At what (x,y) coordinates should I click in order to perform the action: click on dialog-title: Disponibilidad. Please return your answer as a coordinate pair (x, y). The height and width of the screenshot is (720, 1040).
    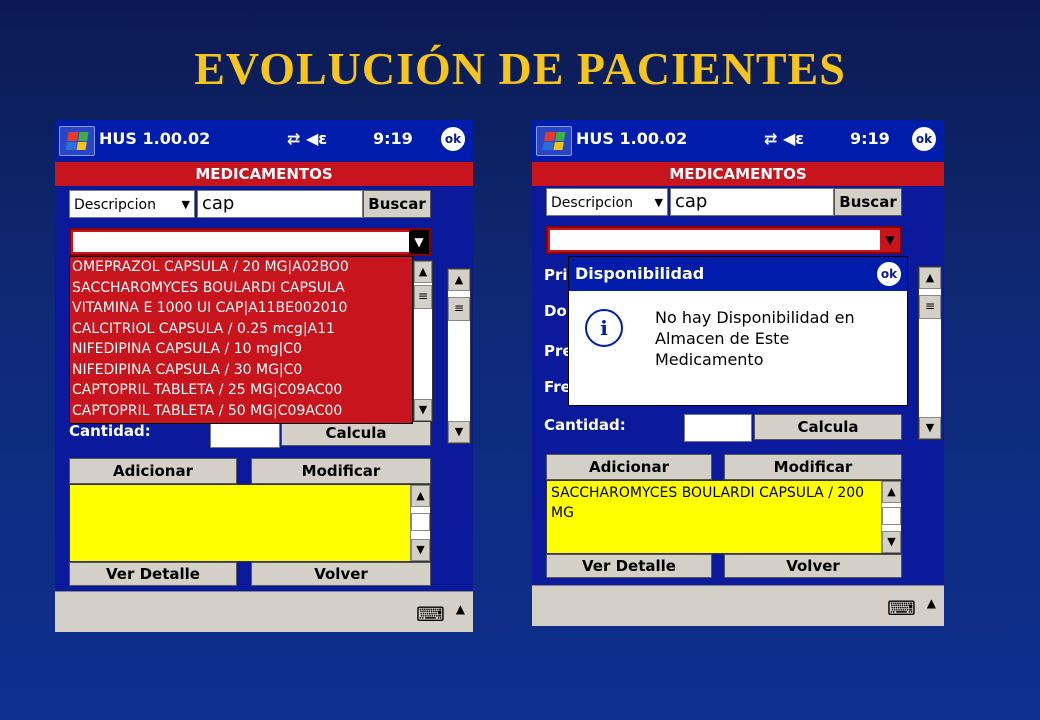
    Looking at the image, I should click on (738, 274).